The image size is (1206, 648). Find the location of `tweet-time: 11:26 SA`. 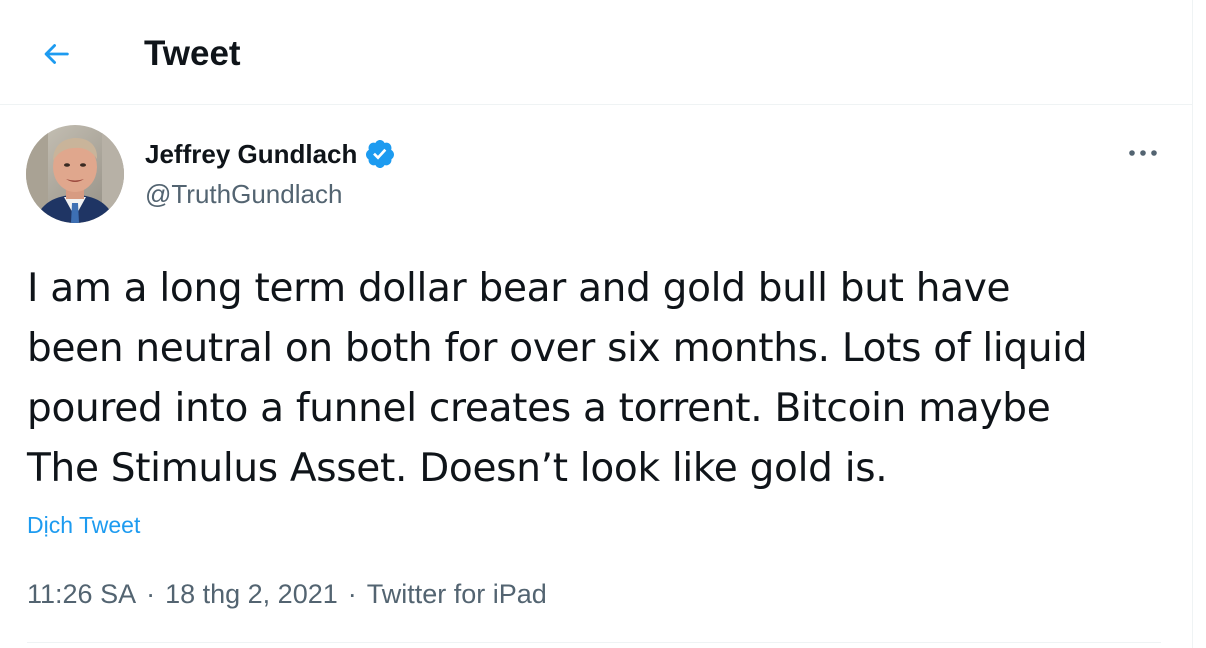

tweet-time: 11:26 SA is located at coordinates (81, 594).